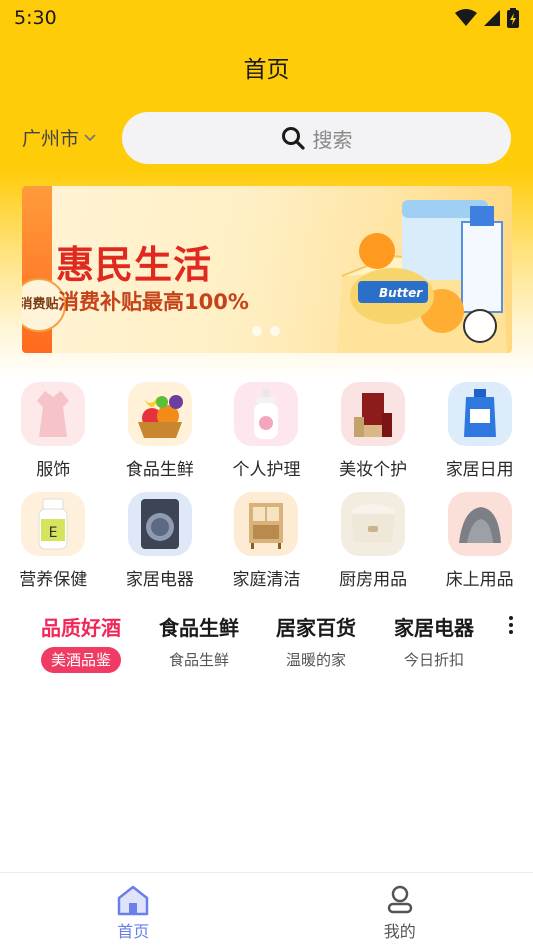  I want to click on bedding-icon, so click(479, 524).